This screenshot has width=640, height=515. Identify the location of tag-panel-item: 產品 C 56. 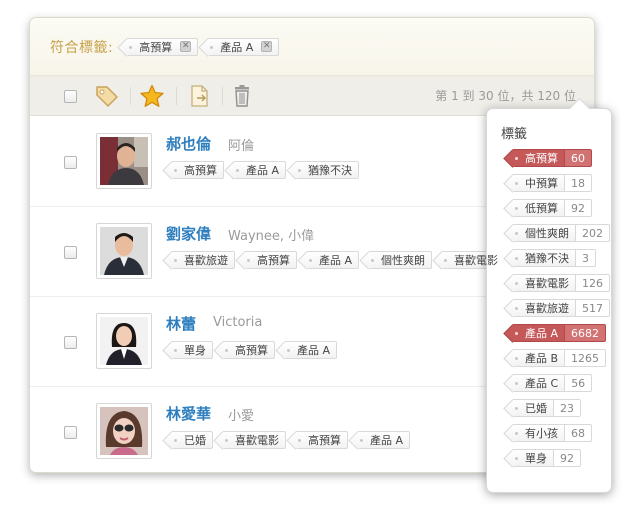
(558, 383).